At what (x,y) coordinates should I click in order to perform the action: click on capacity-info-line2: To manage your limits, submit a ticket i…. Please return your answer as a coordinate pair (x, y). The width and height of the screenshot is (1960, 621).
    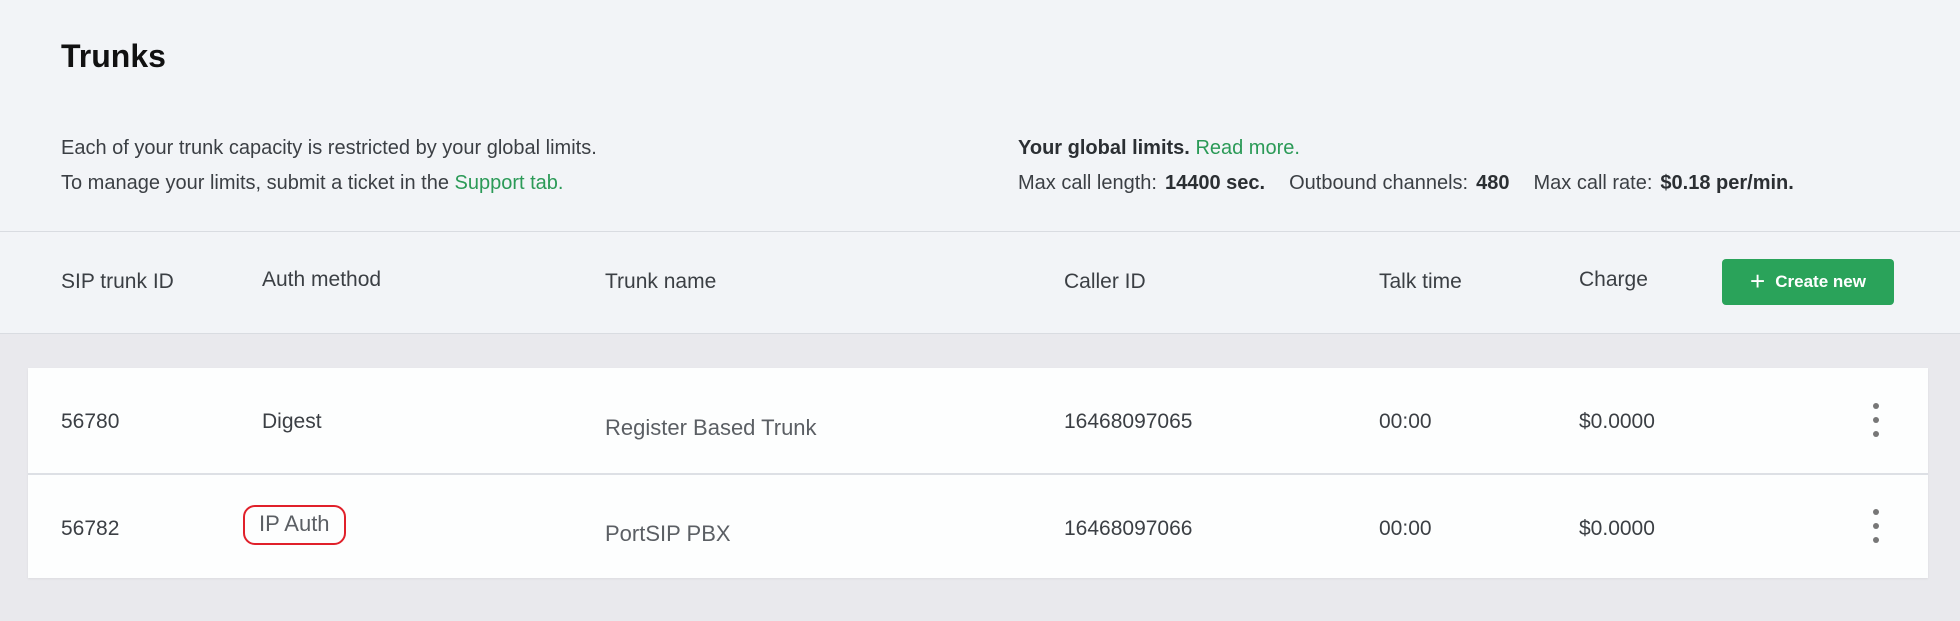
    Looking at the image, I should click on (329, 183).